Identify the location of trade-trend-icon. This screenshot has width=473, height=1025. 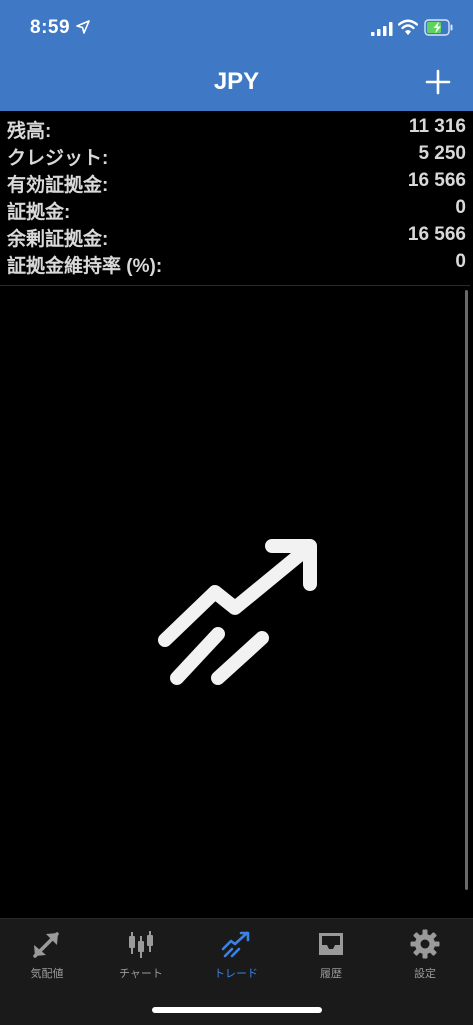
(235, 944).